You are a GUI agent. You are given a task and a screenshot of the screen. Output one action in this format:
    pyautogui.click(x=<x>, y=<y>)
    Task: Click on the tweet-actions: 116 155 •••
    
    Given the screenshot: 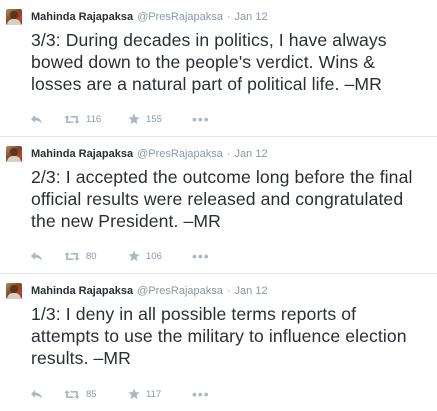 What is the action you would take?
    pyautogui.click(x=120, y=119)
    